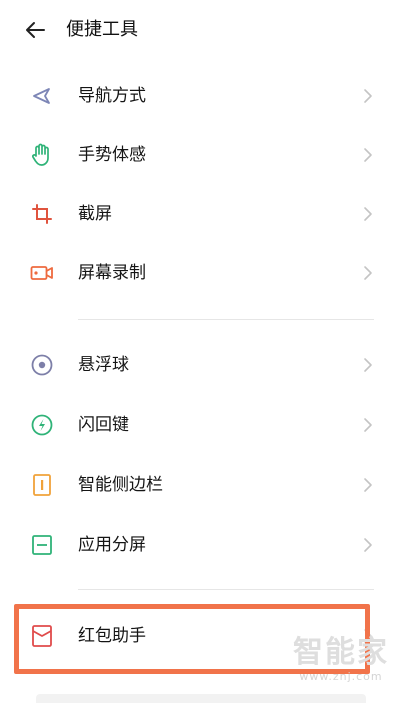  Describe the element at coordinates (192, 639) in the screenshot. I see `highlight-box` at that location.